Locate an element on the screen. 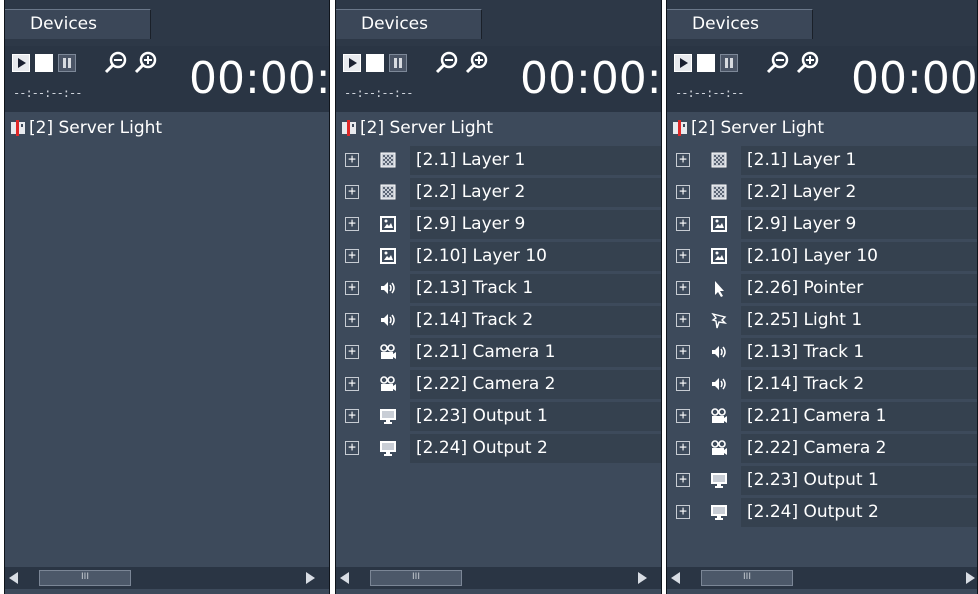 The height and width of the screenshot is (594, 978). tree-item-label: [2.24] Output 2 is located at coordinates (813, 512).